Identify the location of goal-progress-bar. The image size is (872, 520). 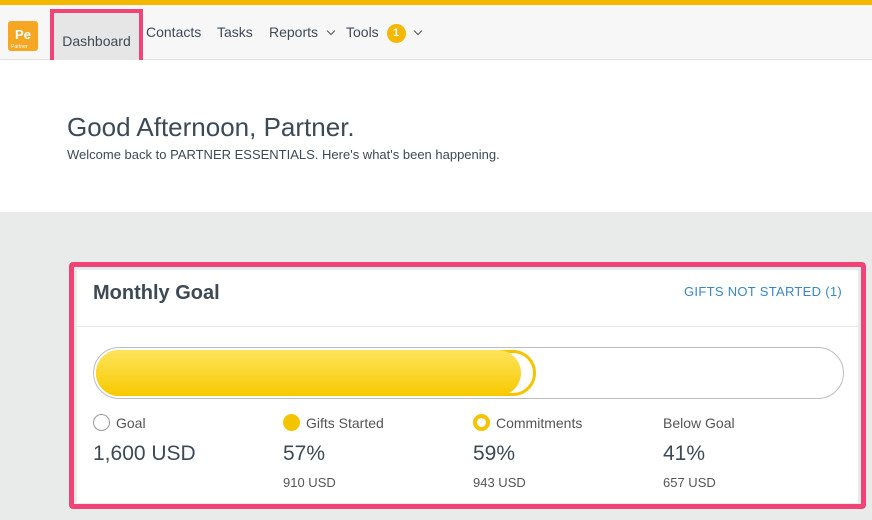
(468, 373).